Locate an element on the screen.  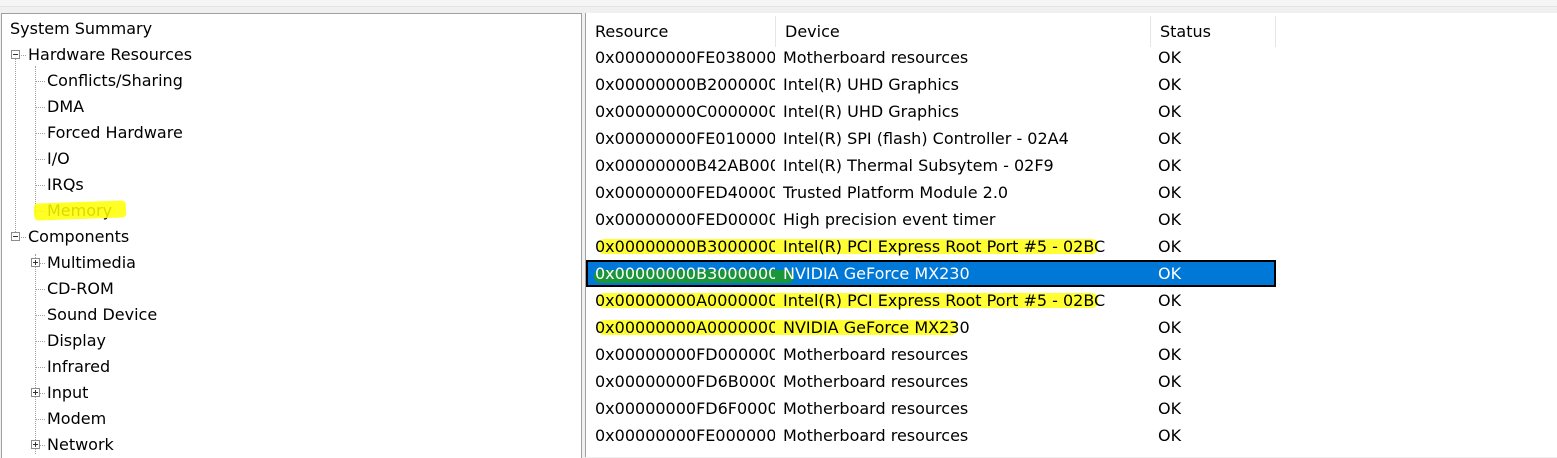
memory-highlight-mark is located at coordinates (80, 210).